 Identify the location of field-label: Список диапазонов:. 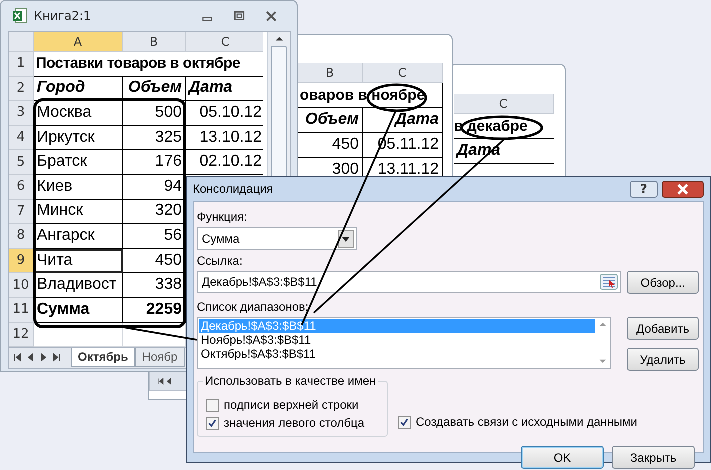
(253, 307).